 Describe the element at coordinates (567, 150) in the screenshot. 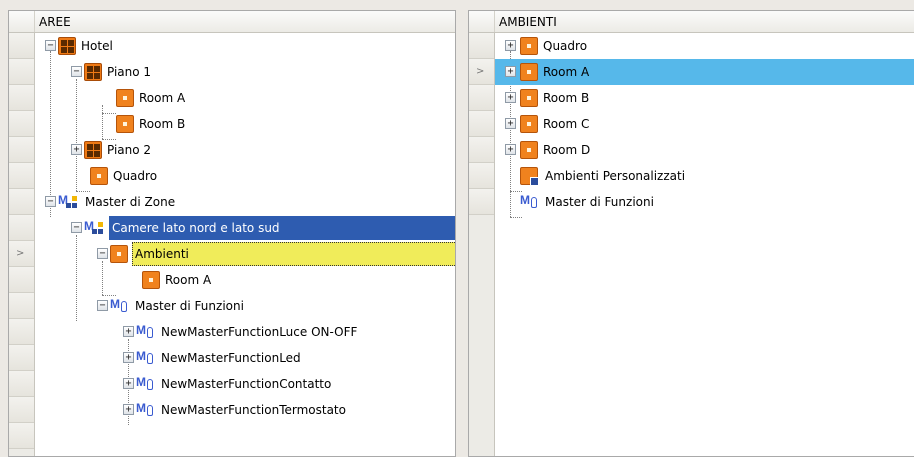

I see `tree-node-label: Room D` at that location.